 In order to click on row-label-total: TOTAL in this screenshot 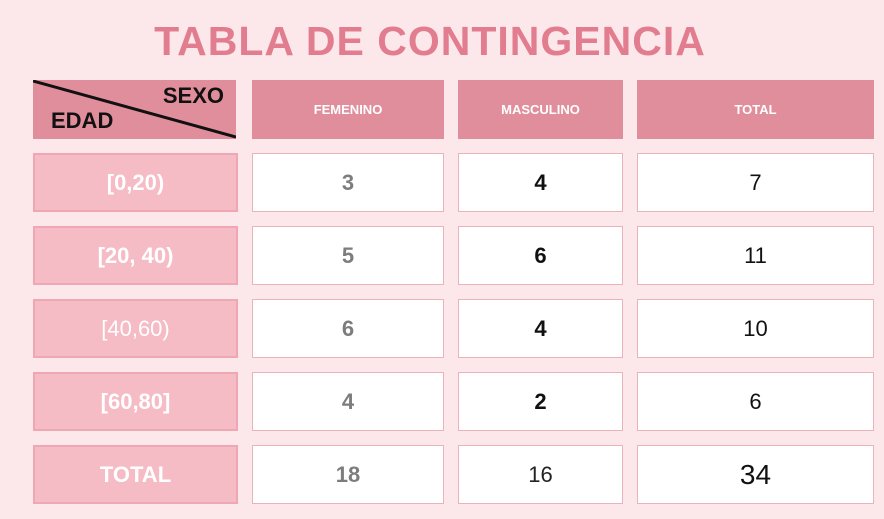, I will do `click(135, 474)`.